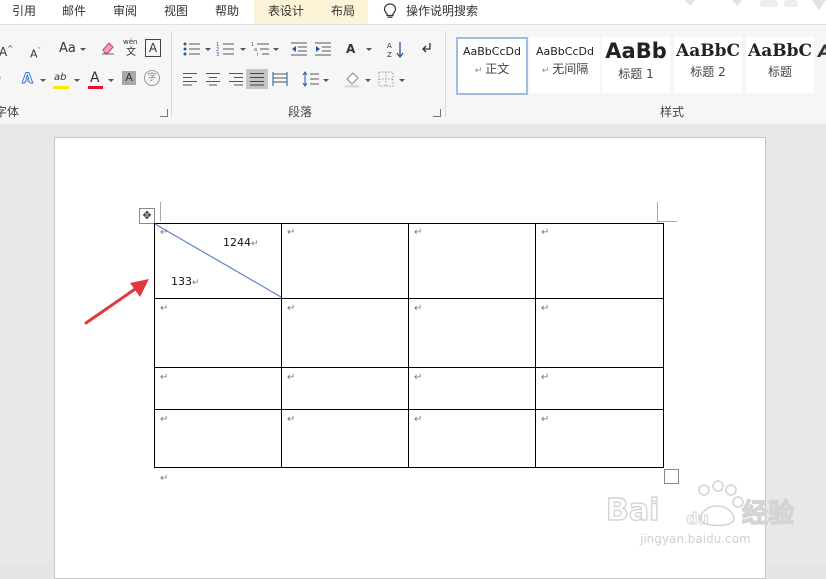 The image size is (826, 579). Describe the element at coordinates (9, 112) in the screenshot. I see `font-group-label: 字体` at that location.